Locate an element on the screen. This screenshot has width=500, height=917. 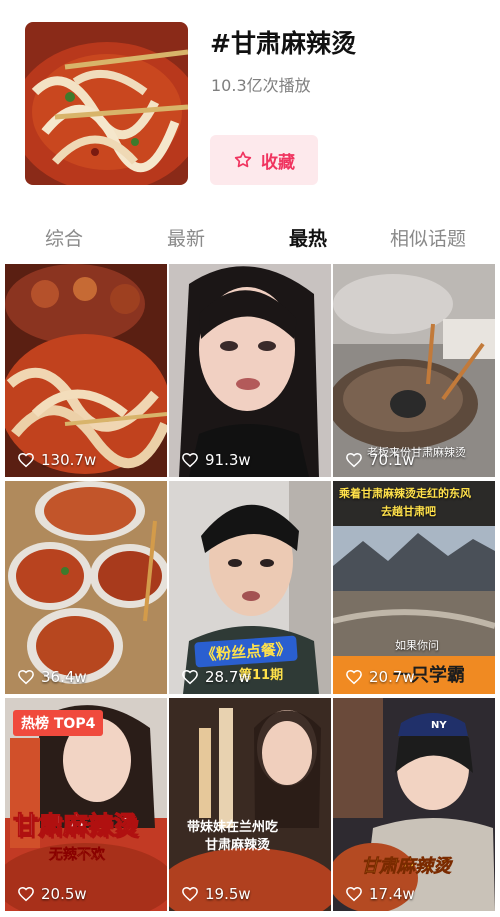
like-count: 36.4w is located at coordinates (52, 677).